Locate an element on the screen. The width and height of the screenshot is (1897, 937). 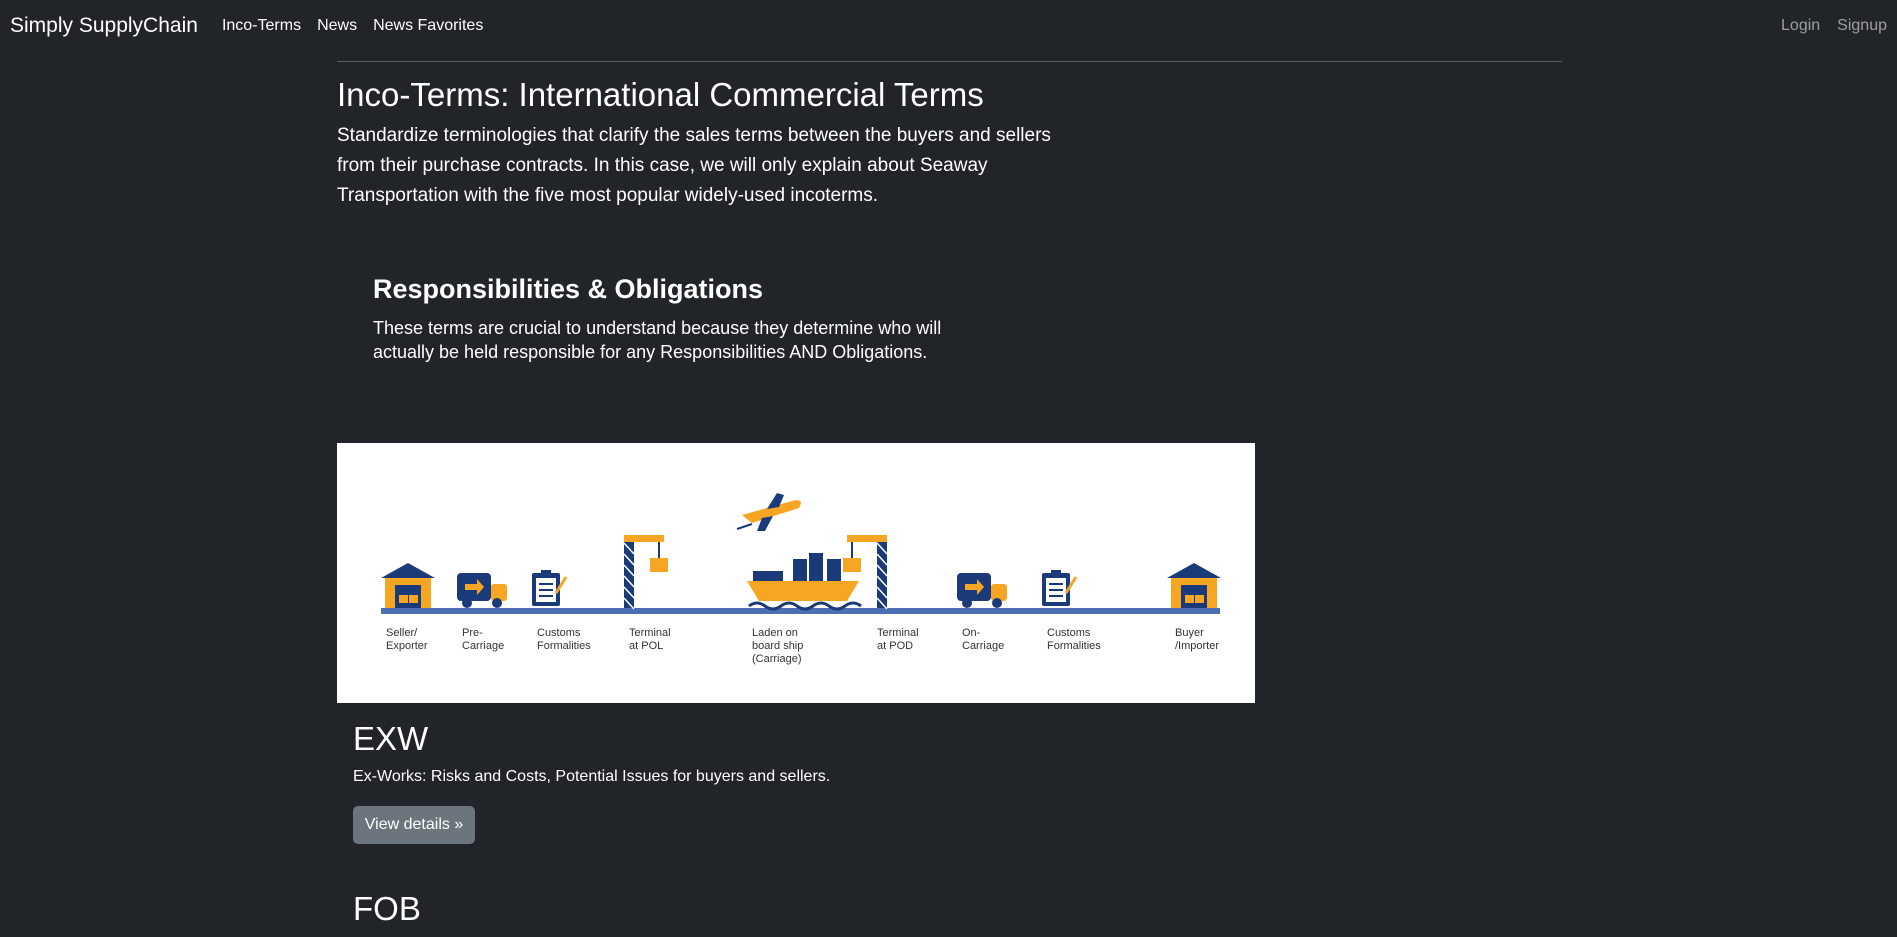
nav-link-inco-terms: Inco-Terms is located at coordinates (261, 26).